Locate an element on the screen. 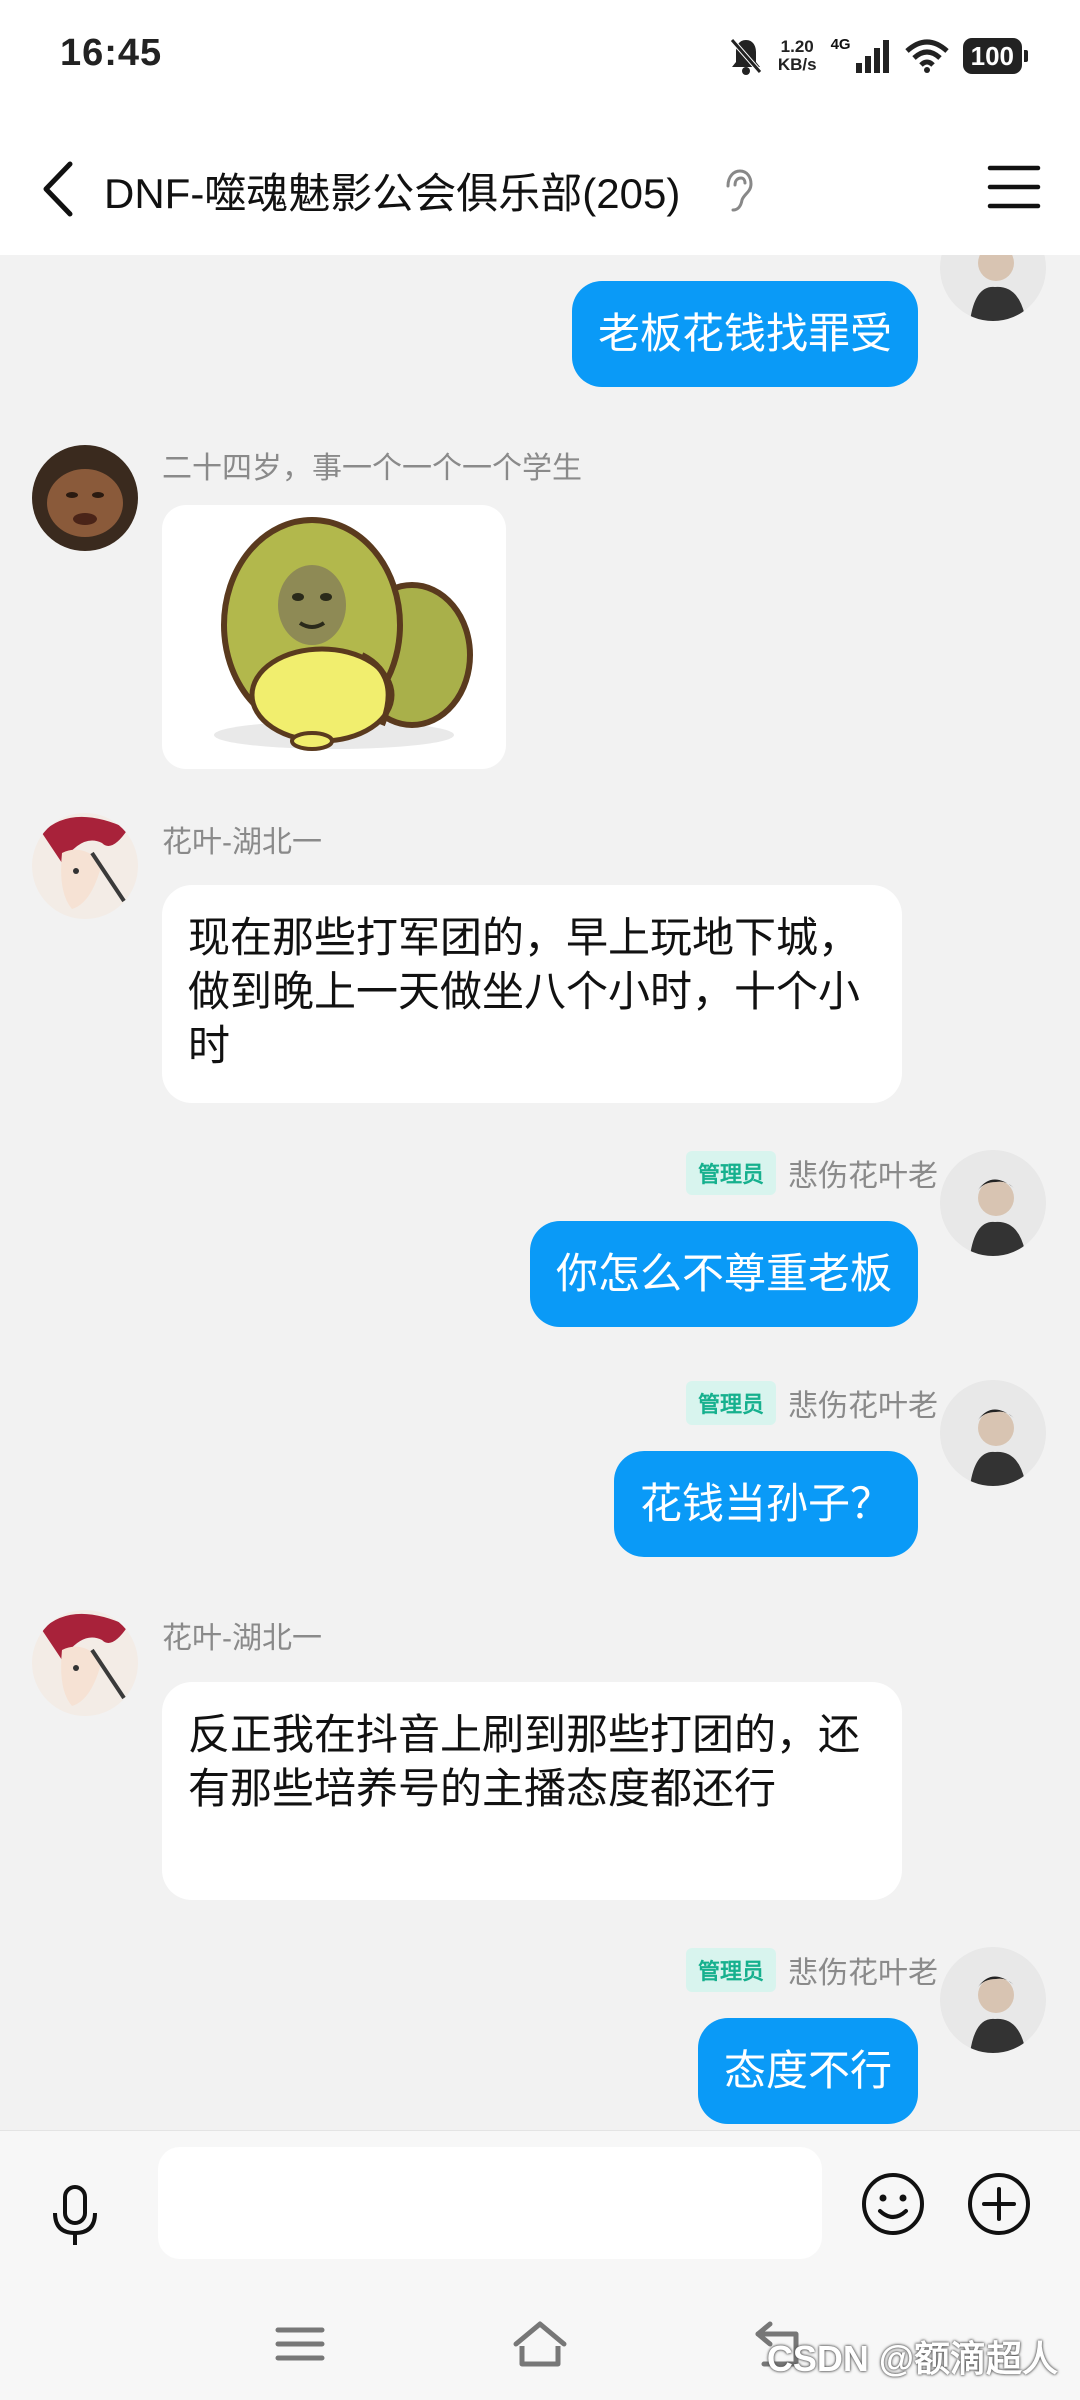 This screenshot has height=2400, width=1080. message-bubble-outgoing: 老板花钱找罪受 is located at coordinates (744, 334).